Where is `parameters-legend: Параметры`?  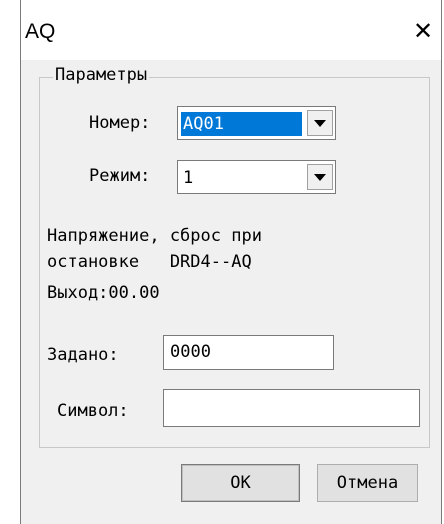
parameters-legend: Параметры is located at coordinates (101, 75).